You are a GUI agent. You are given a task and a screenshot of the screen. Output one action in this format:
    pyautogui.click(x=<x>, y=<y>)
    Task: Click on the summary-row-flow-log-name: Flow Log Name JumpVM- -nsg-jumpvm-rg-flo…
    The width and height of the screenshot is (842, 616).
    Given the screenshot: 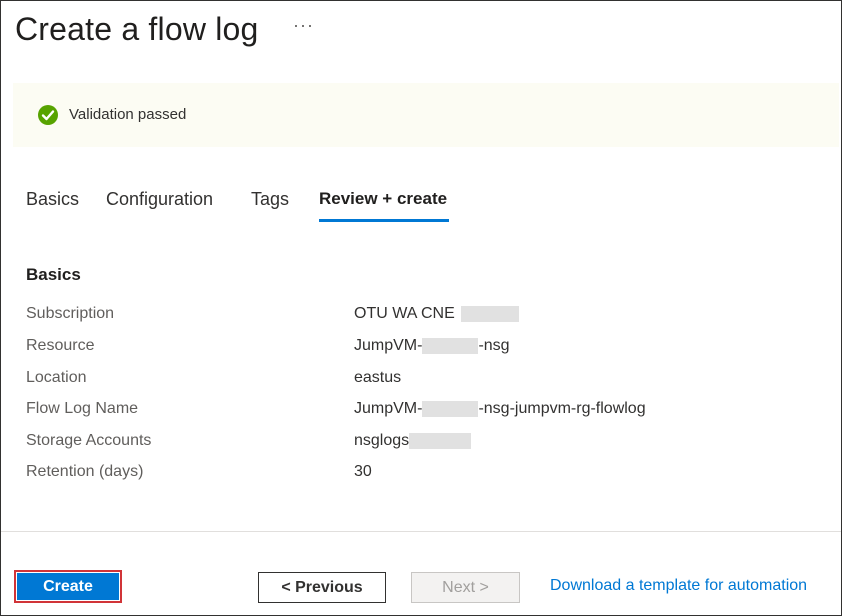 What is the action you would take?
    pyautogui.click(x=421, y=412)
    